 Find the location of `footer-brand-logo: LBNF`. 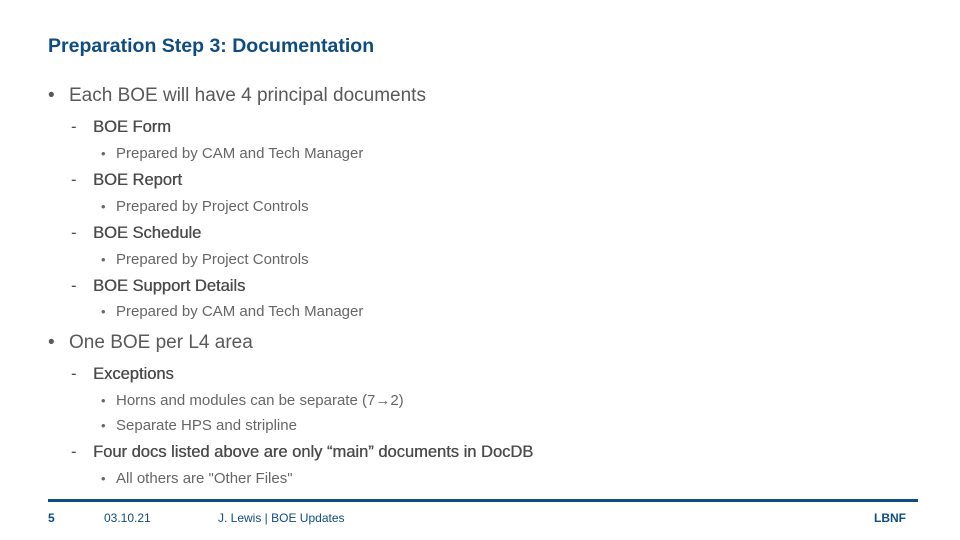

footer-brand-logo: LBNF is located at coordinates (890, 518).